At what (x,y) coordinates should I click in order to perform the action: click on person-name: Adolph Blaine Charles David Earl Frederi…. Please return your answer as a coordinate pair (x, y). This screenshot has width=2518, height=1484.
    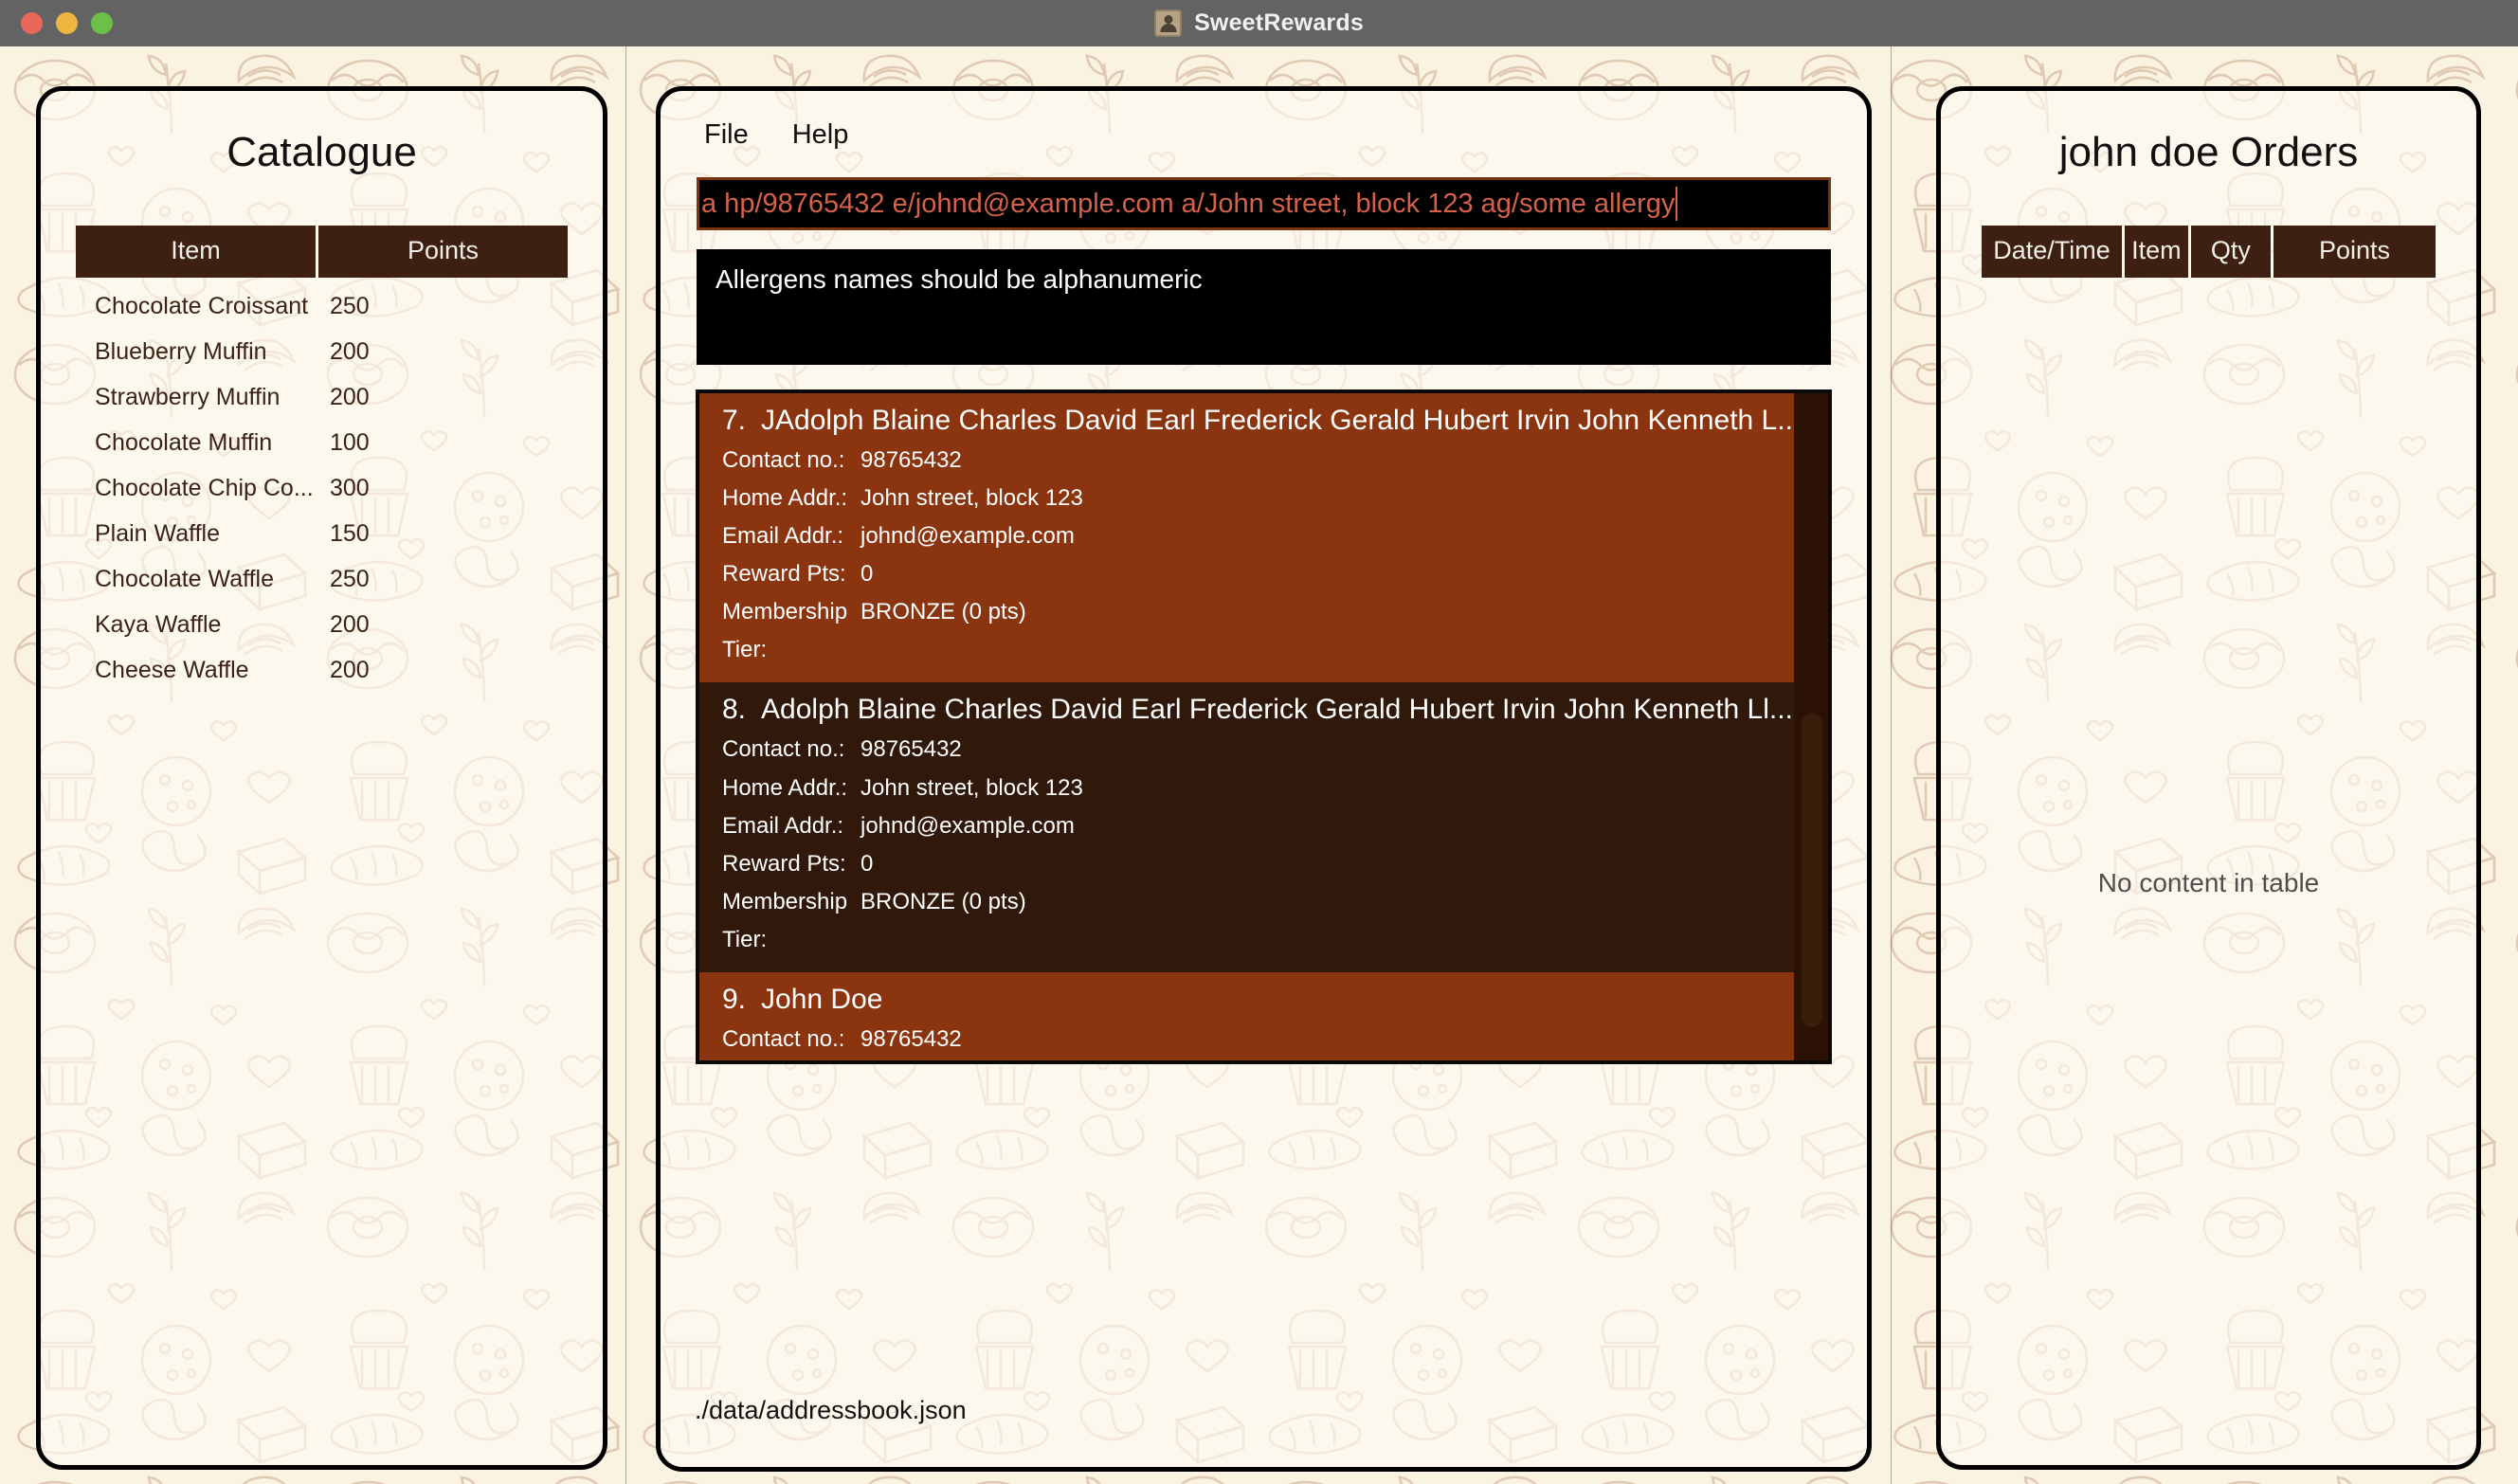
    Looking at the image, I should click on (1277, 710).